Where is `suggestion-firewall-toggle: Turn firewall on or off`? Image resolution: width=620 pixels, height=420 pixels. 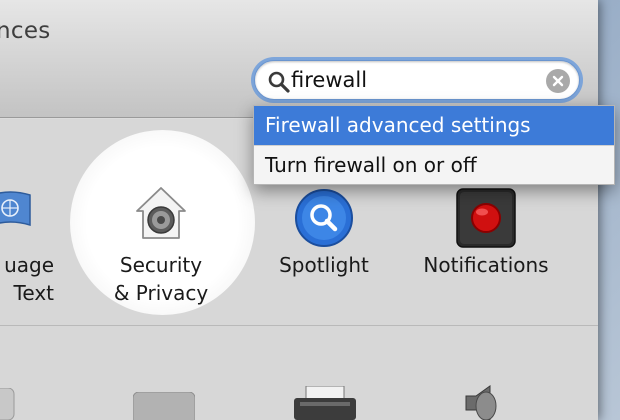
suggestion-firewall-toggle: Turn firewall on or off is located at coordinates (434, 164).